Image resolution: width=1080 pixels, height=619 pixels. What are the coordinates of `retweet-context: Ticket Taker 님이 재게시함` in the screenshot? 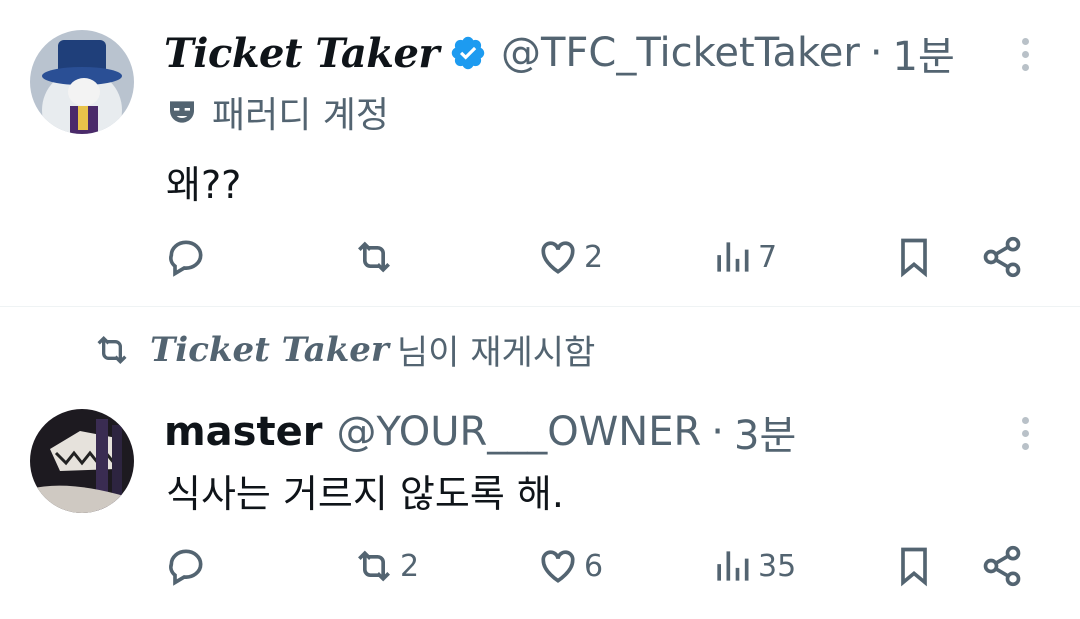 It's located at (343, 349).